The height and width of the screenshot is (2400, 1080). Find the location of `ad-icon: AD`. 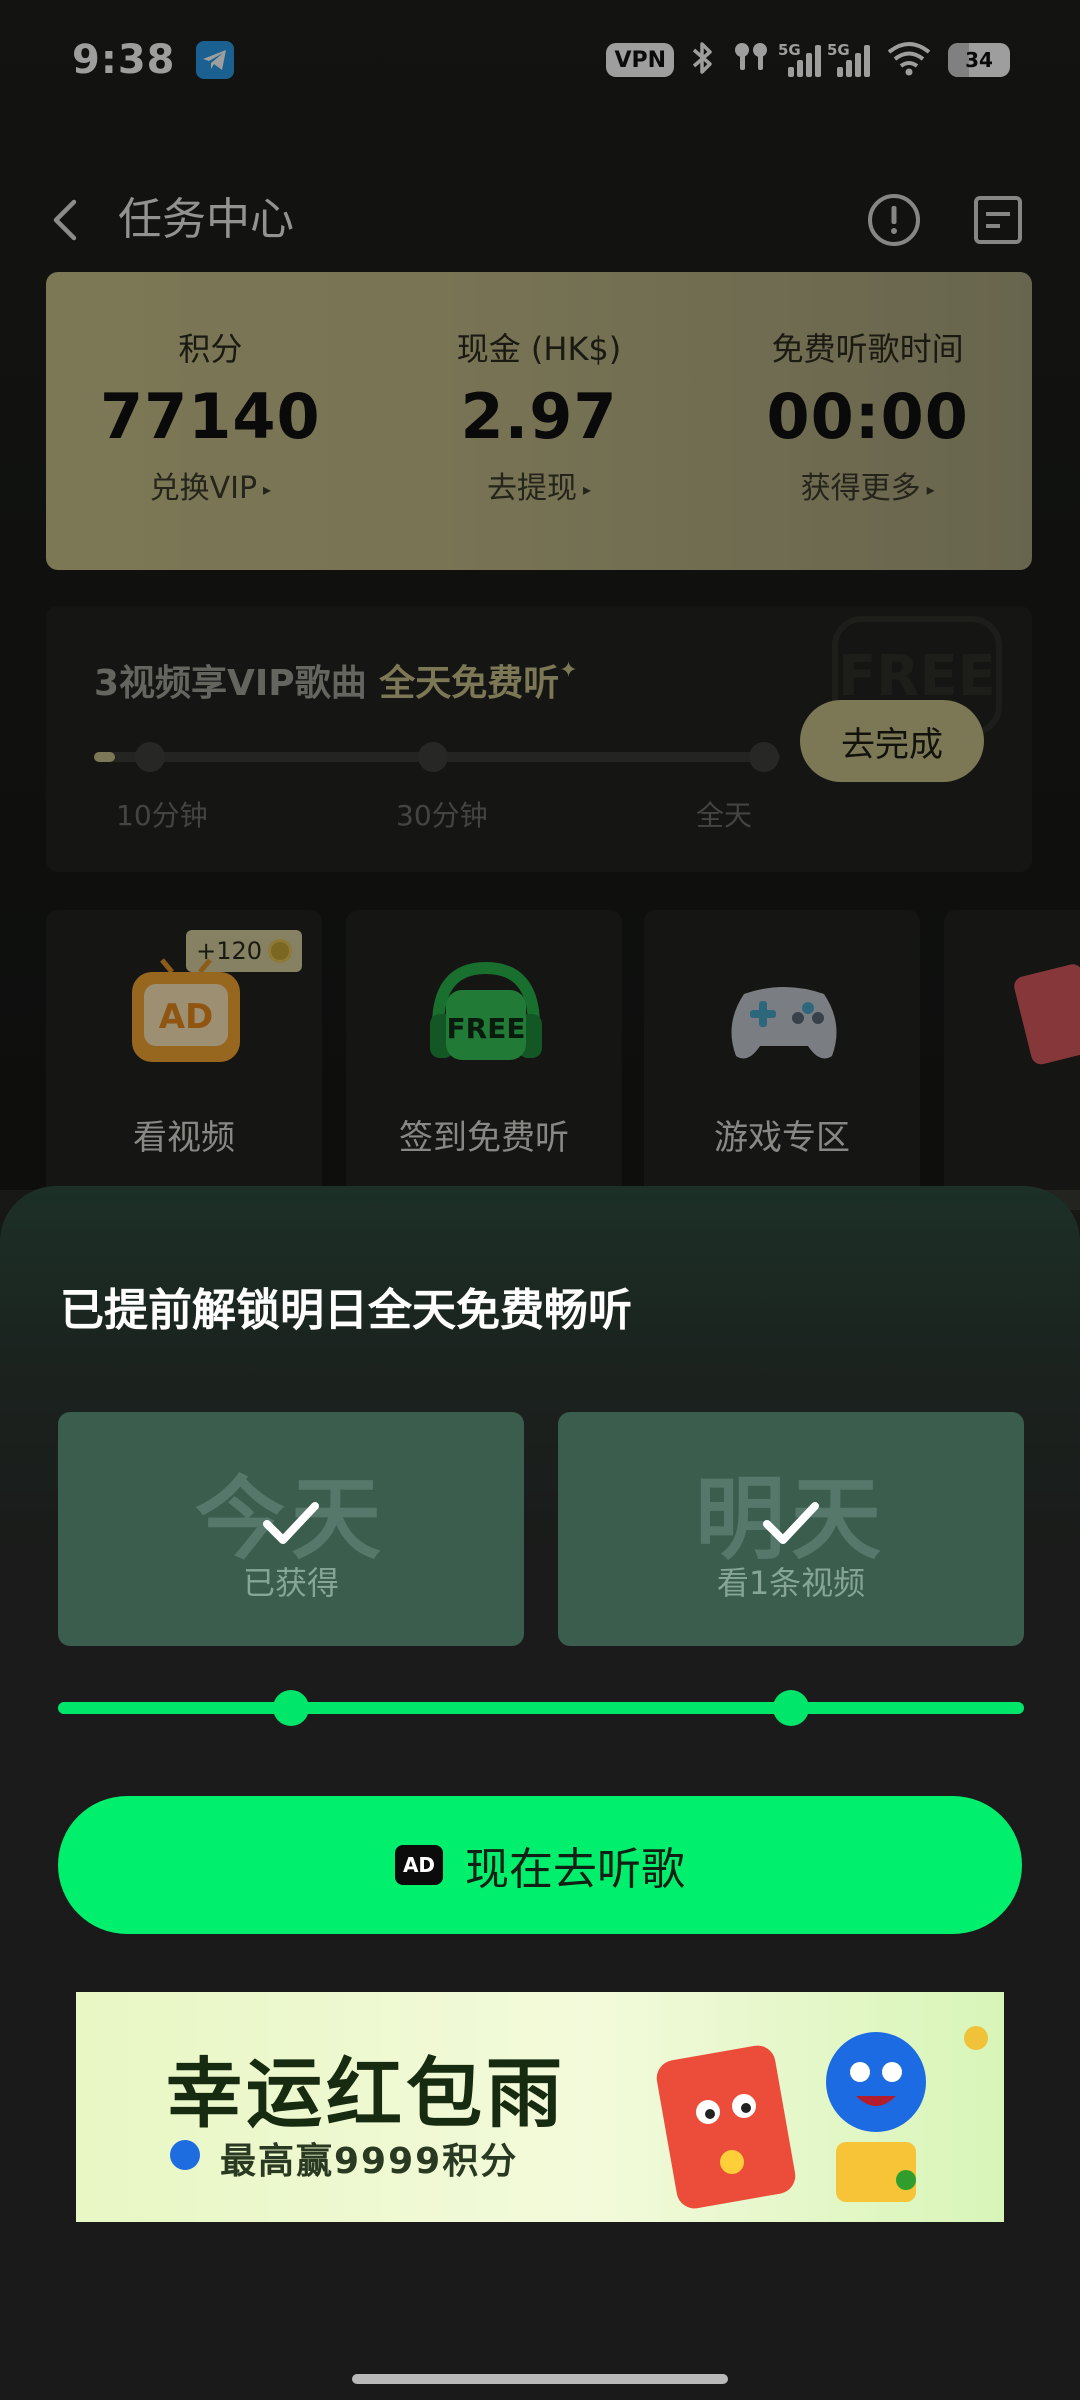

ad-icon: AD is located at coordinates (419, 1865).